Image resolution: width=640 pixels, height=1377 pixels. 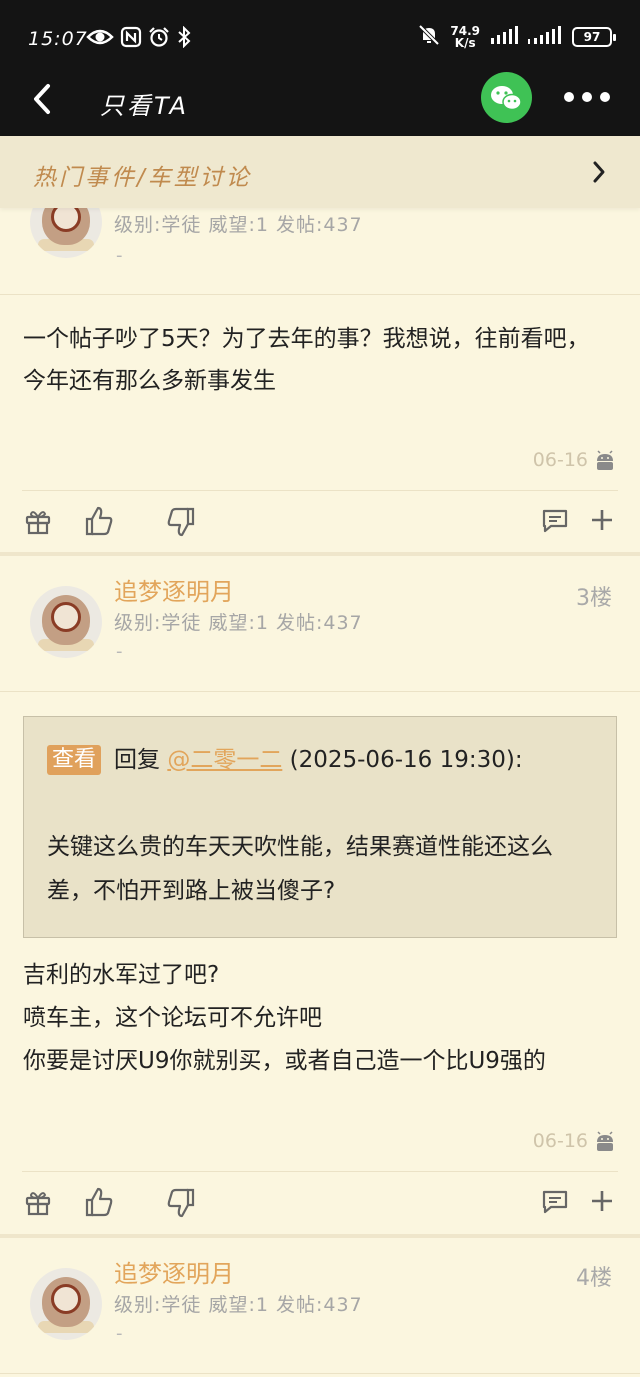 I want to click on content-line: 喷车主，这个论坛可不允许吧, so click(x=172, y=1018).